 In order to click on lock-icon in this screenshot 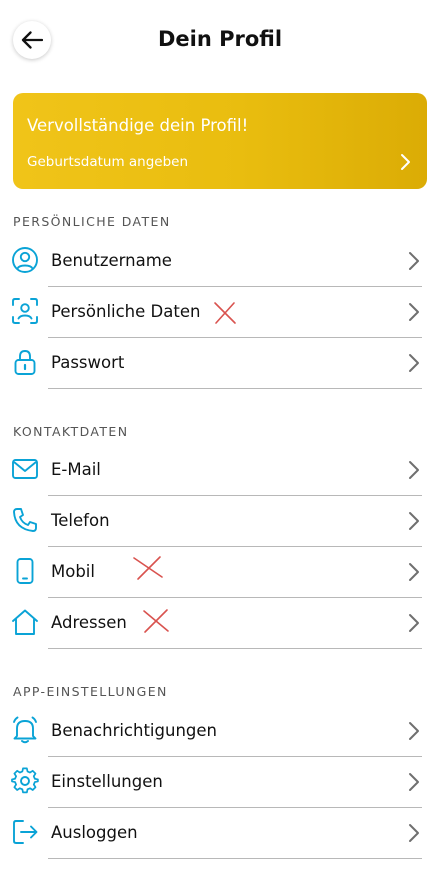, I will do `click(25, 362)`.